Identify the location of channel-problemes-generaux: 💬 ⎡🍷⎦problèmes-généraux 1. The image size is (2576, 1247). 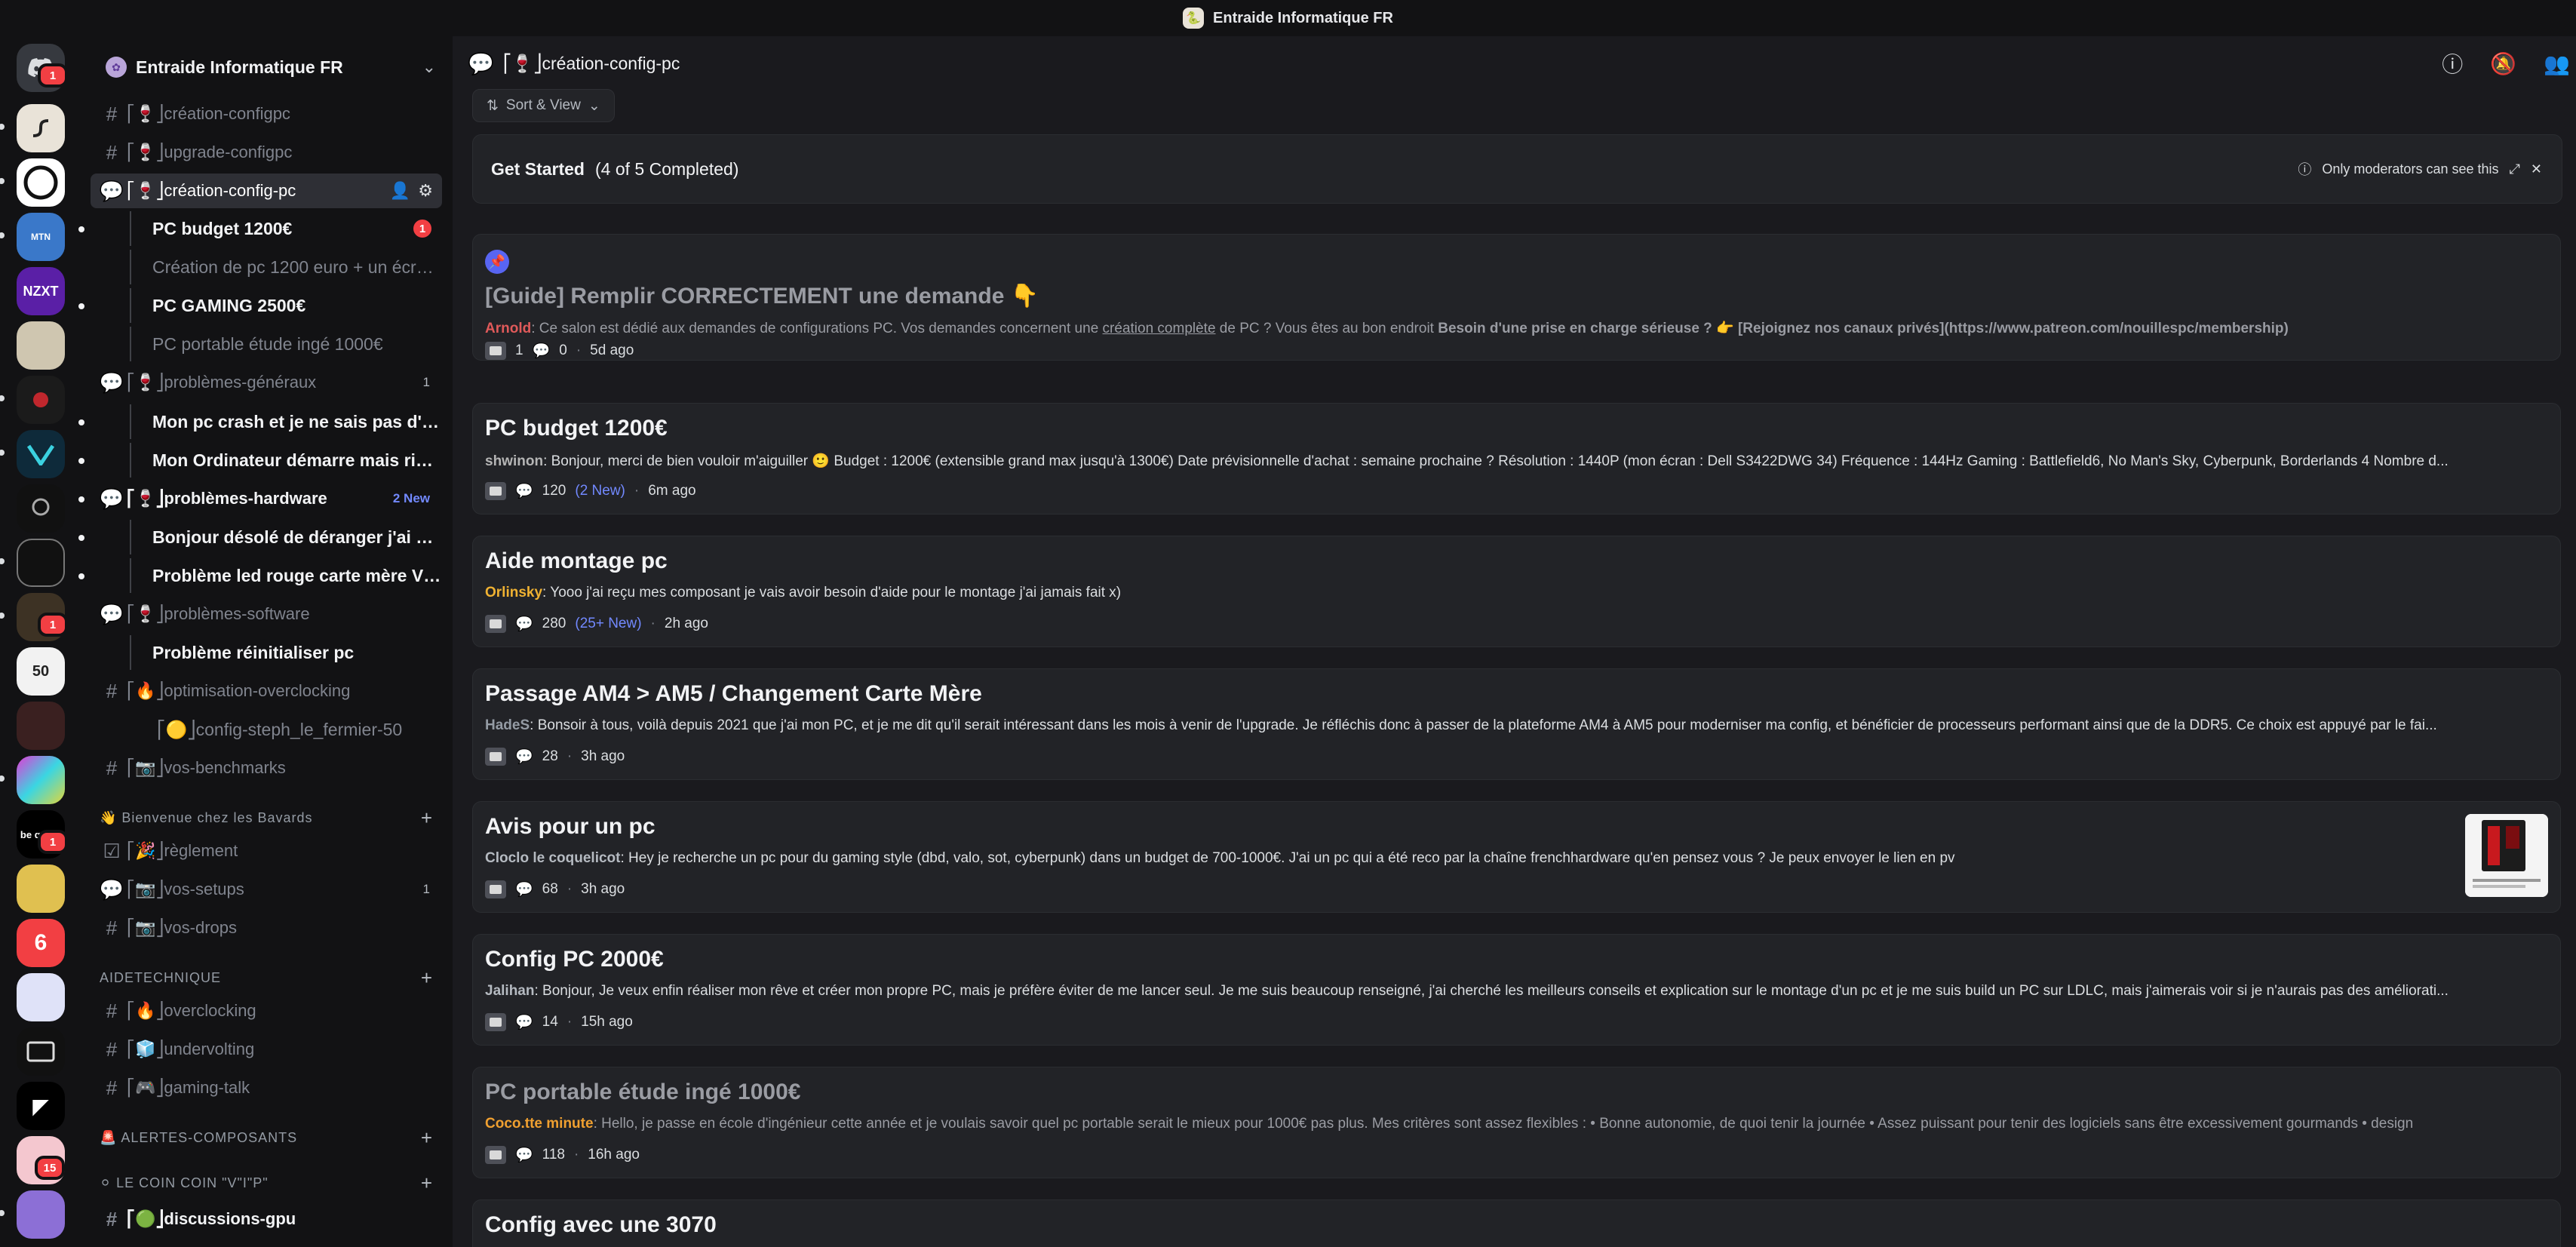
(266, 382).